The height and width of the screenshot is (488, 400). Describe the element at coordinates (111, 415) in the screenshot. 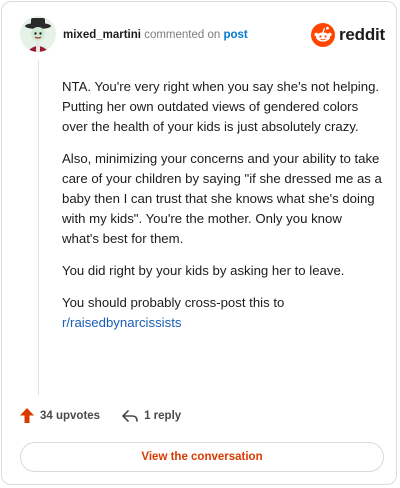

I see `comment-actions: 34 upvotes 1 reply` at that location.